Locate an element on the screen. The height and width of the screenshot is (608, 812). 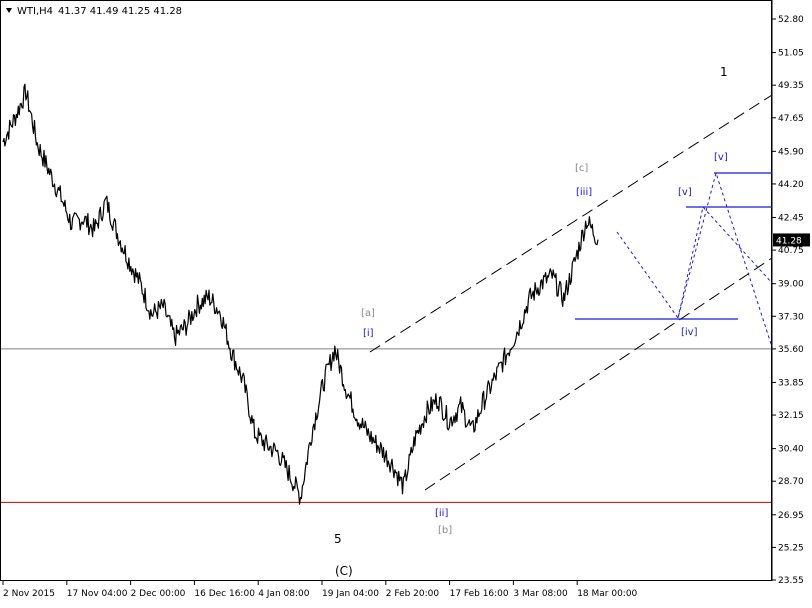
price-tick-label: 26.95 is located at coordinates (791, 516).